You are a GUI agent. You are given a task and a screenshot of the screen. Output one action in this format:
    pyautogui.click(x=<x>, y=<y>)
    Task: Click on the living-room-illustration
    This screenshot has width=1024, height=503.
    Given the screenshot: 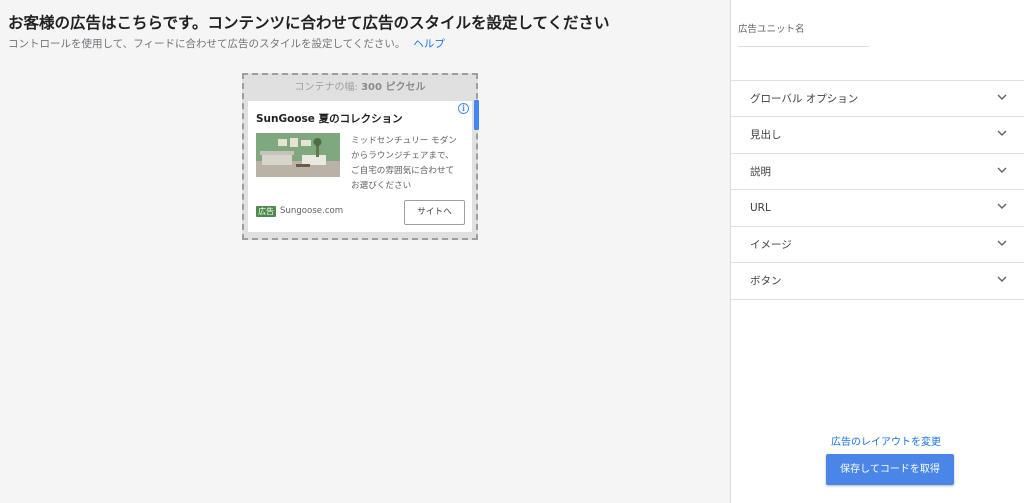 What is the action you would take?
    pyautogui.click(x=298, y=155)
    